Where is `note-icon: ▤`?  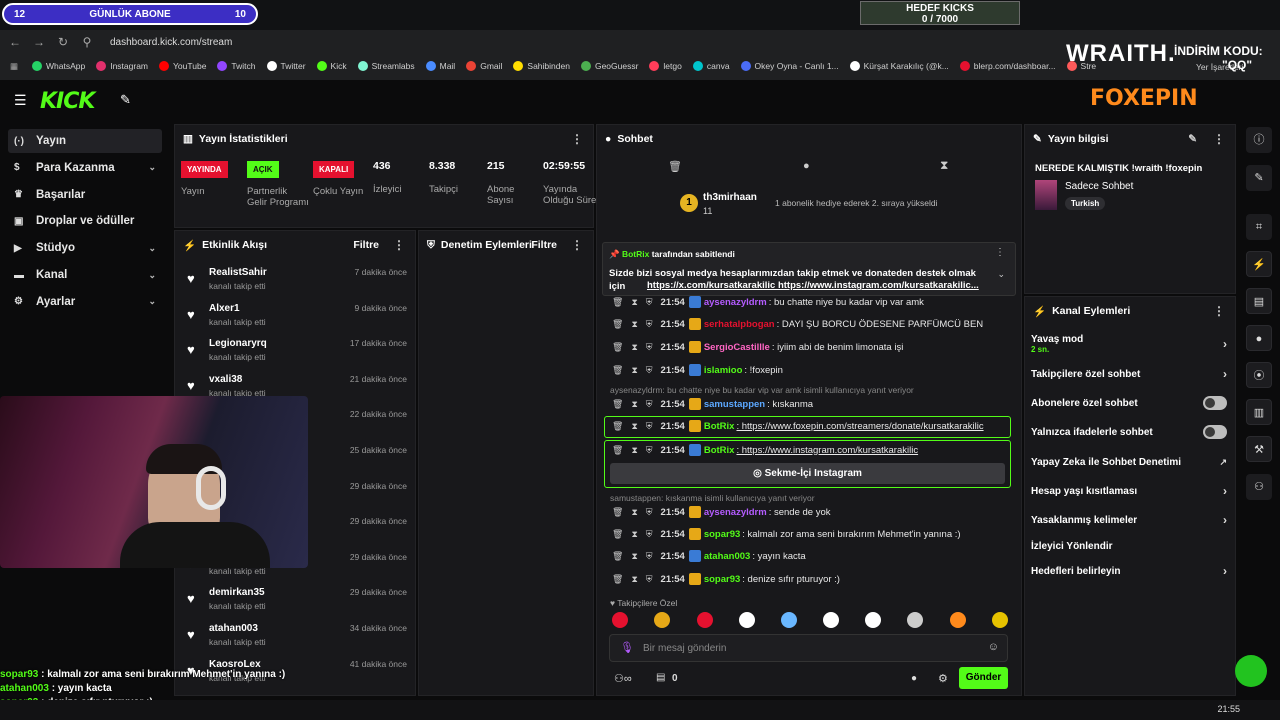 note-icon: ▤ is located at coordinates (1259, 301).